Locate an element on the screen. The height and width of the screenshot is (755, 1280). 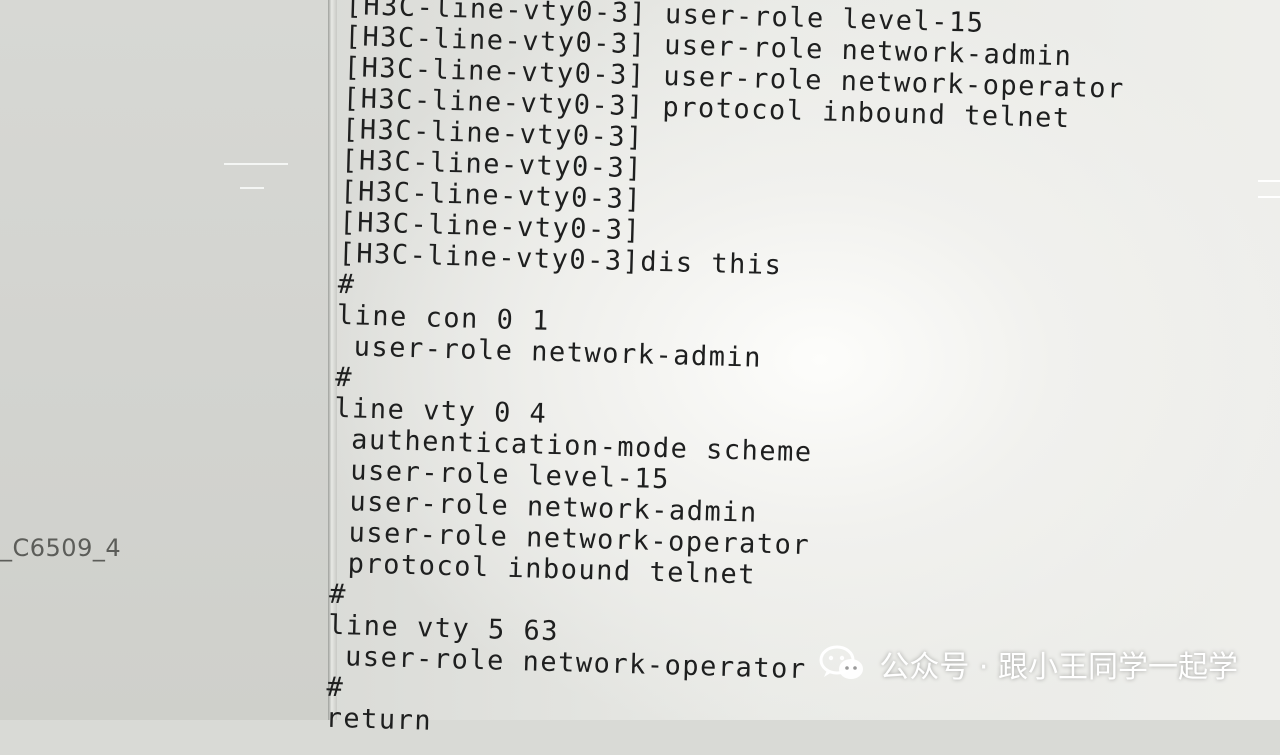
device-name-label: _C6509_4 is located at coordinates (61, 548).